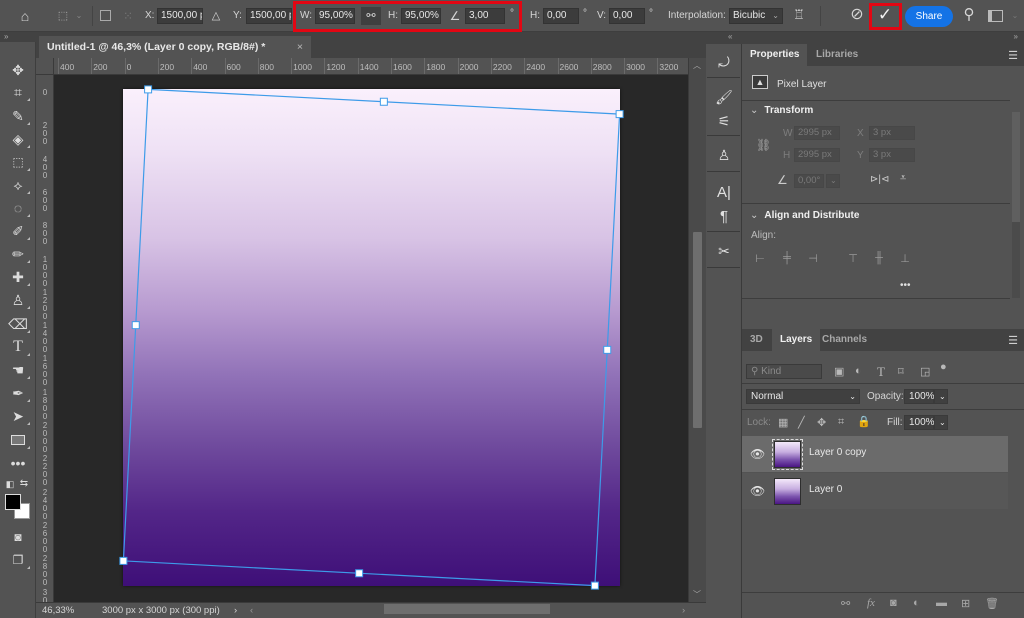  Describe the element at coordinates (905, 285) in the screenshot. I see `more-options-button: •••` at that location.